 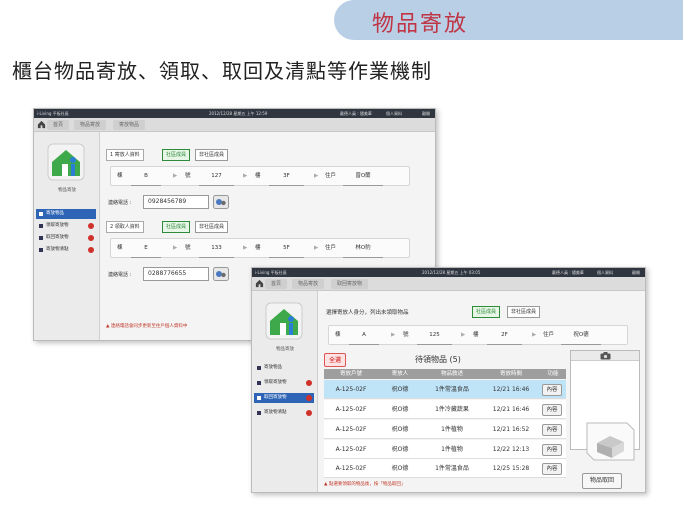 What do you see at coordinates (216, 176) in the screenshot?
I see `number-field: 127` at bounding box center [216, 176].